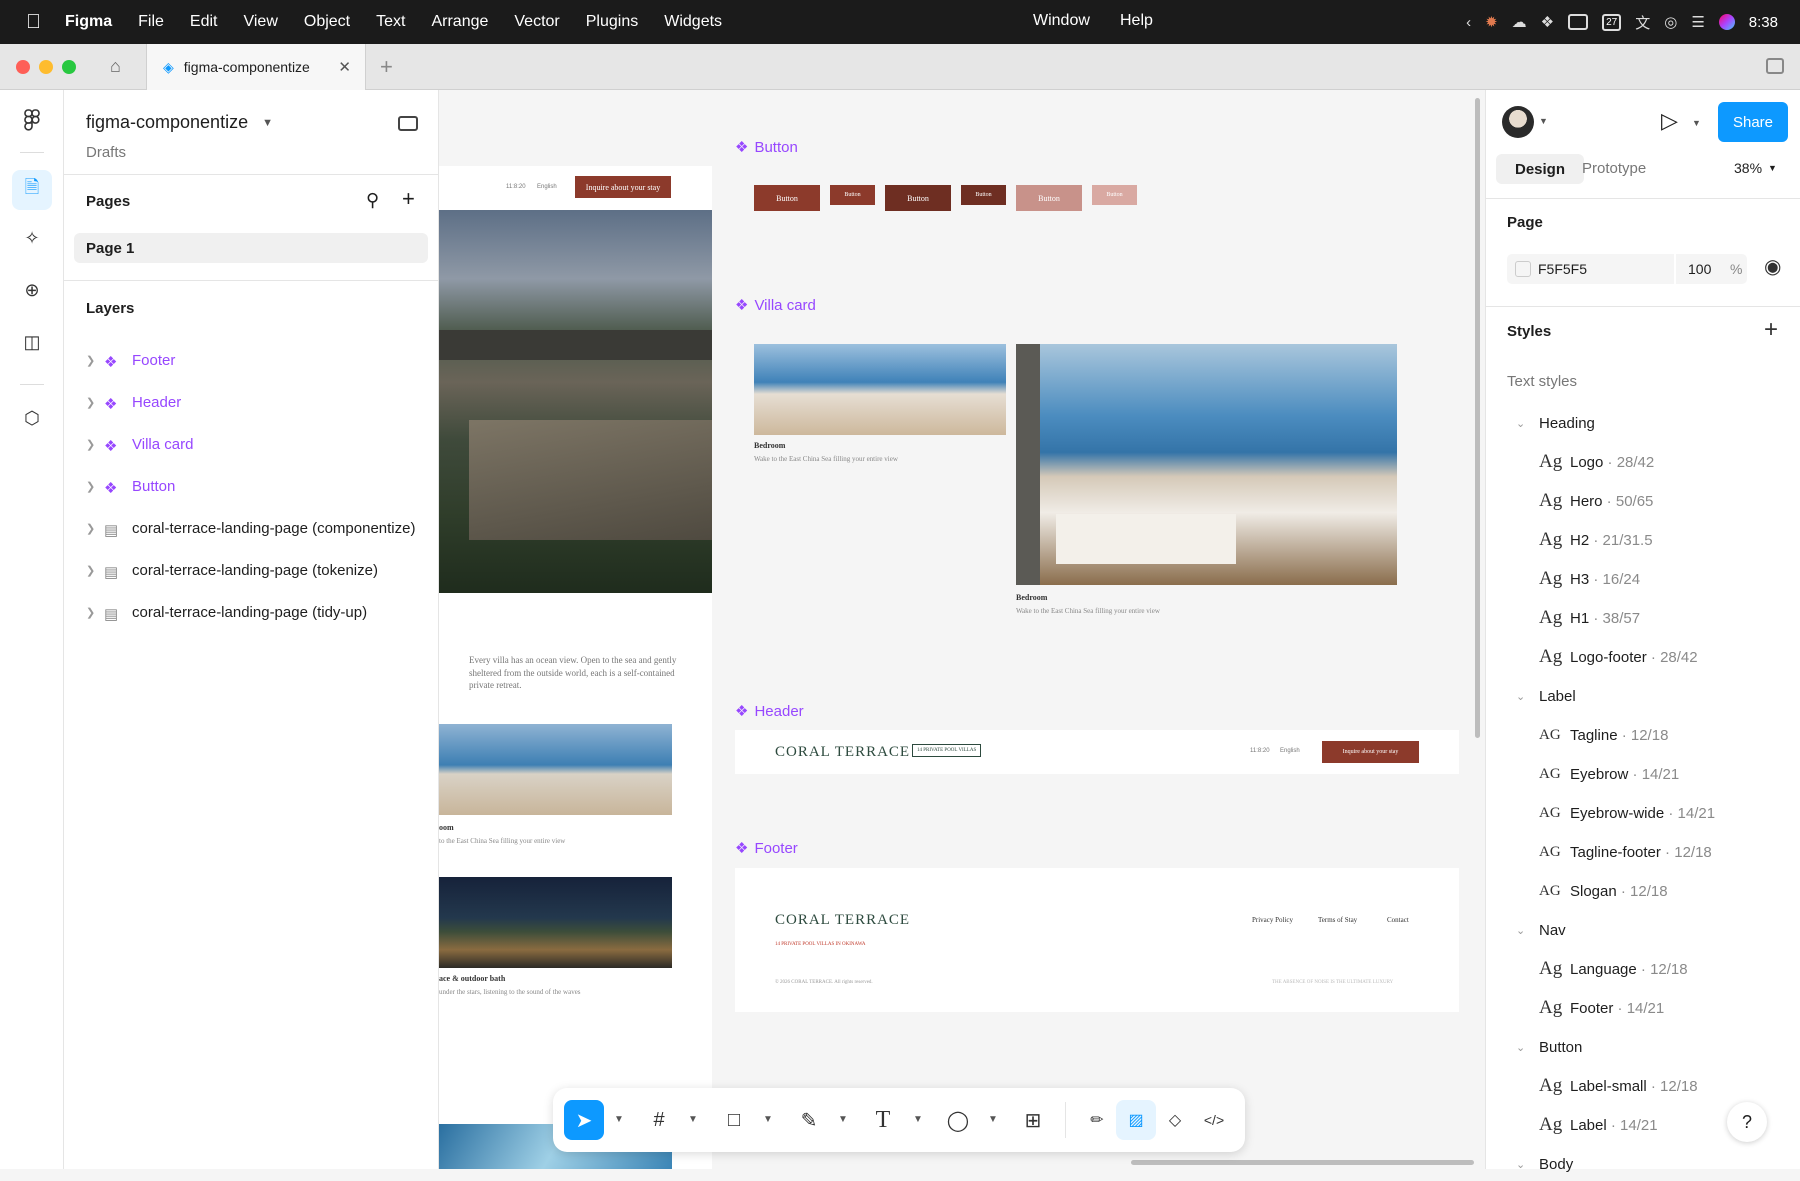 The image size is (1800, 1181). What do you see at coordinates (32, 238) in the screenshot?
I see `assets-icon: ✧` at bounding box center [32, 238].